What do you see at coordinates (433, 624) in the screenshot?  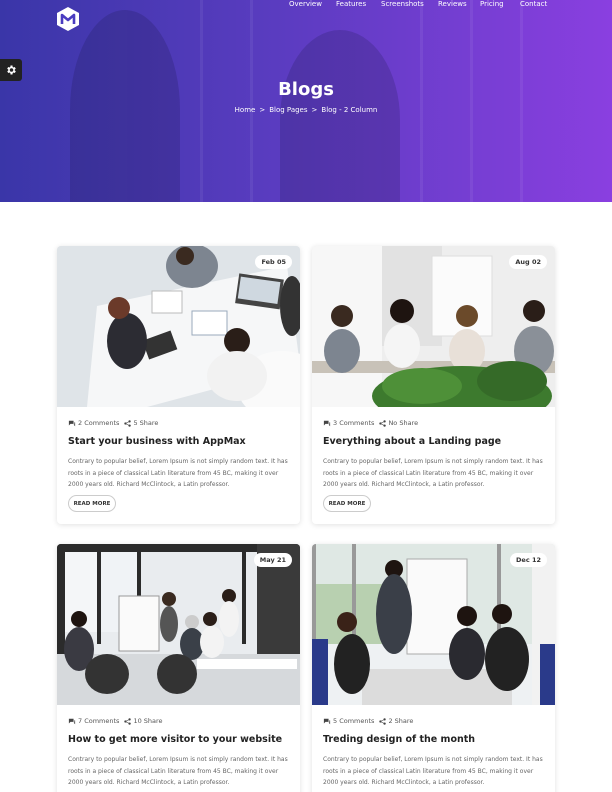 I see `blog-card-image: Dec 12` at bounding box center [433, 624].